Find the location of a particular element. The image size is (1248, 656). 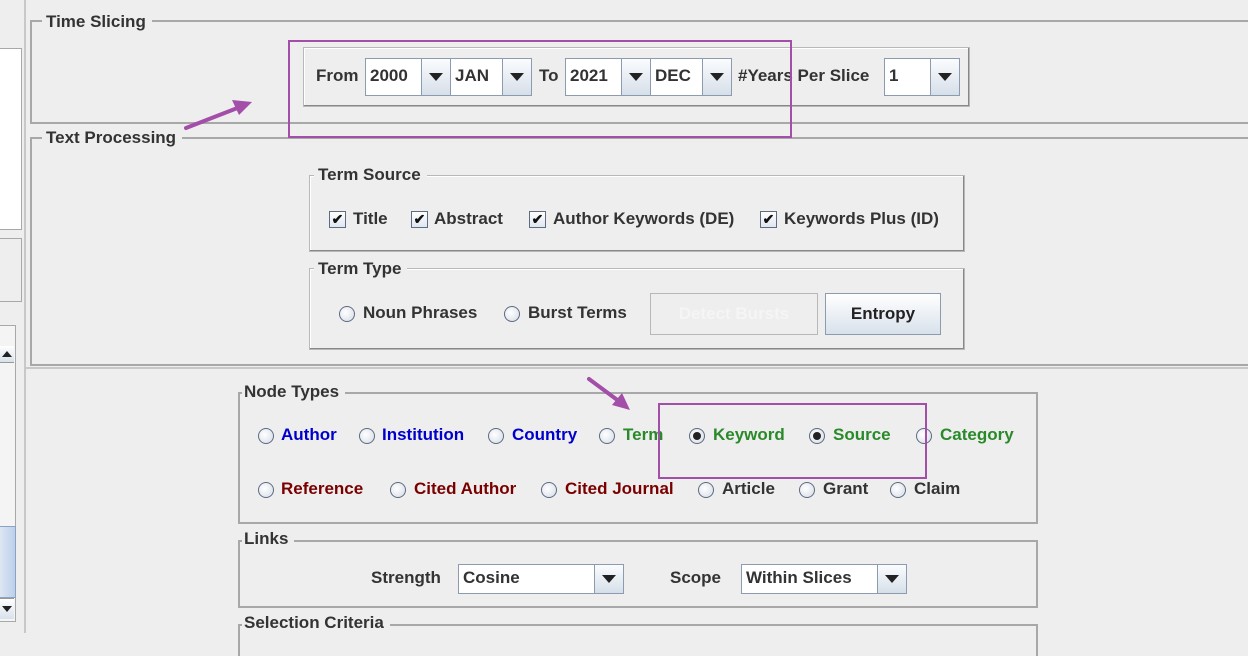

arrow-to-time-slicing-icon is located at coordinates (218, 115).